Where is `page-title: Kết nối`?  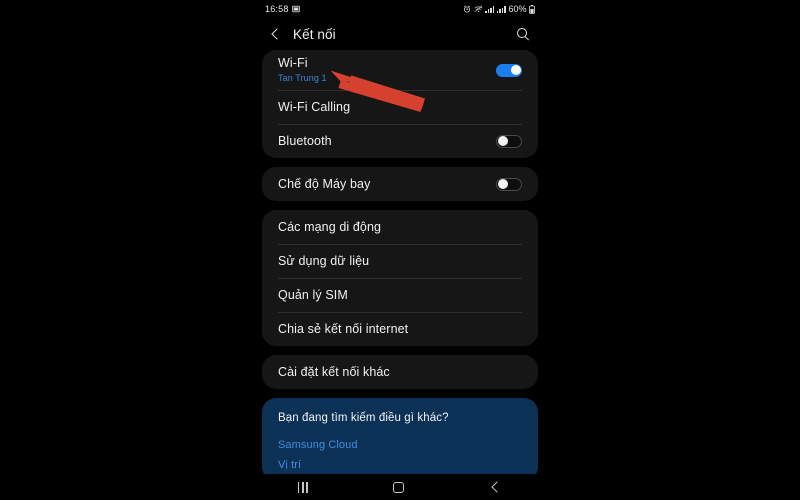 page-title: Kết nối is located at coordinates (314, 34).